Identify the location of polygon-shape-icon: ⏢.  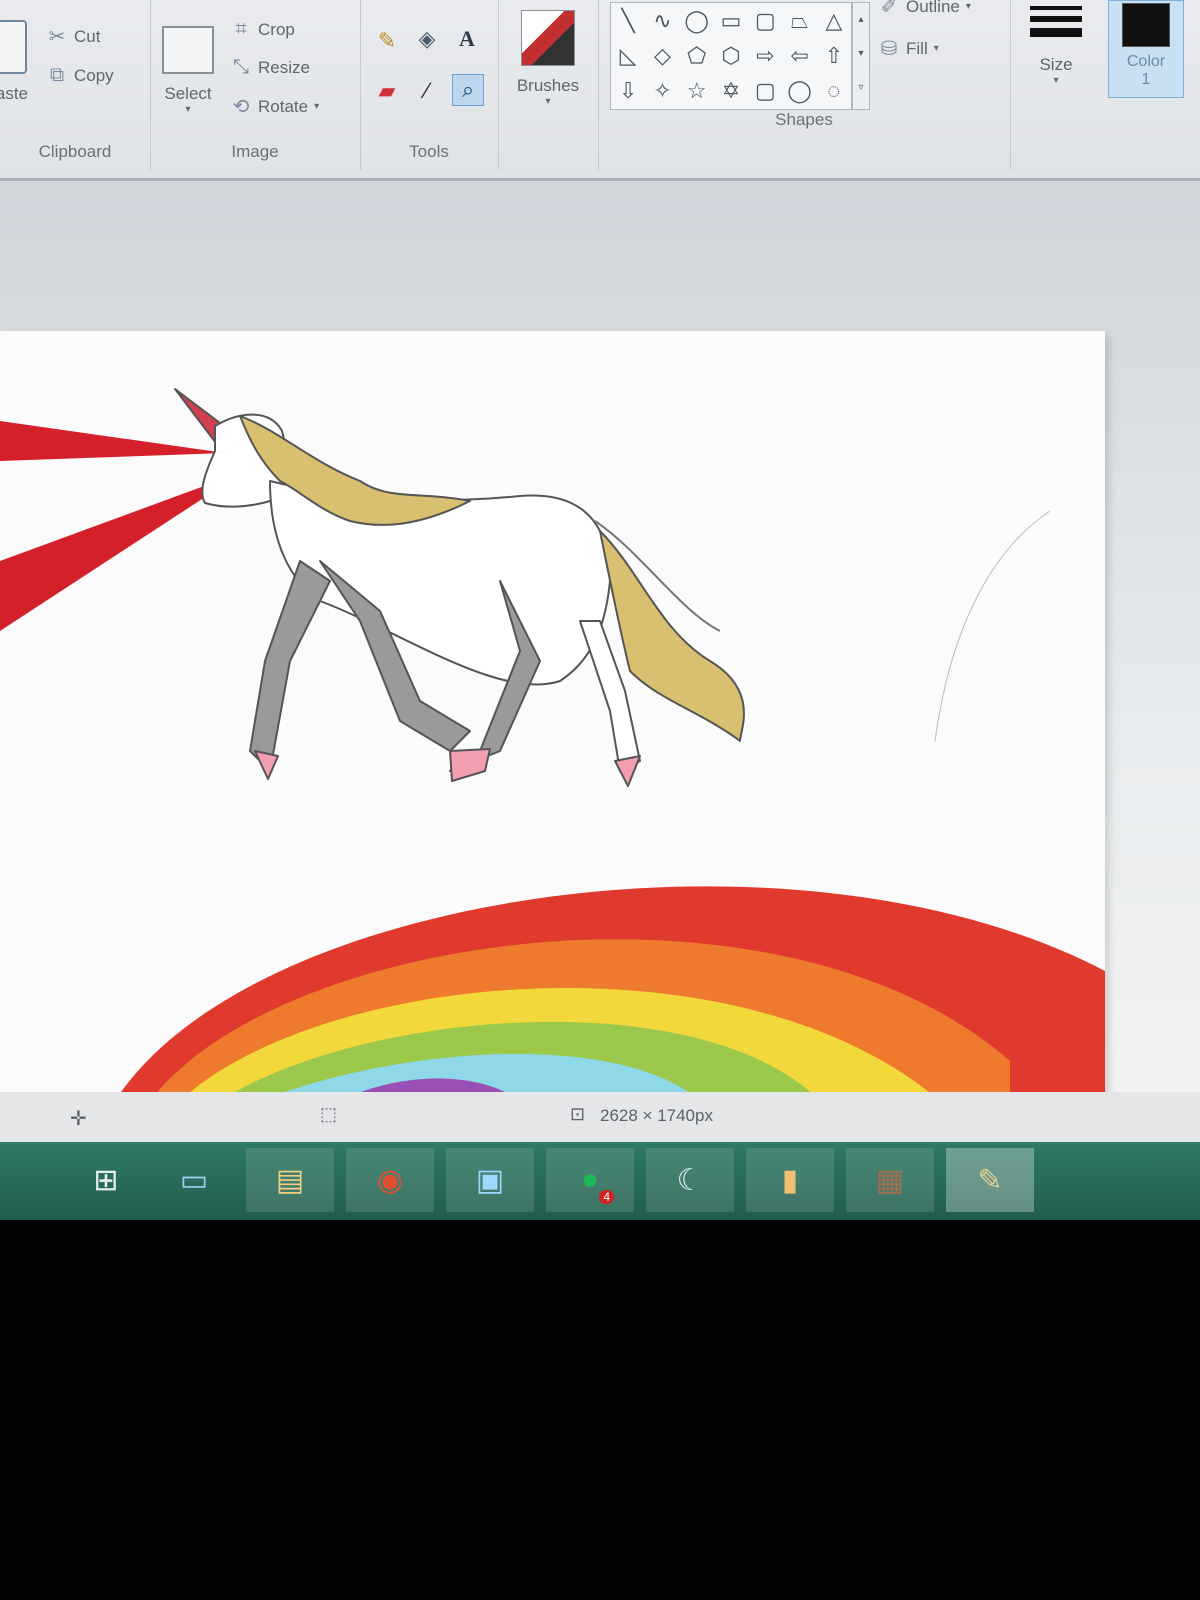
(799, 20).